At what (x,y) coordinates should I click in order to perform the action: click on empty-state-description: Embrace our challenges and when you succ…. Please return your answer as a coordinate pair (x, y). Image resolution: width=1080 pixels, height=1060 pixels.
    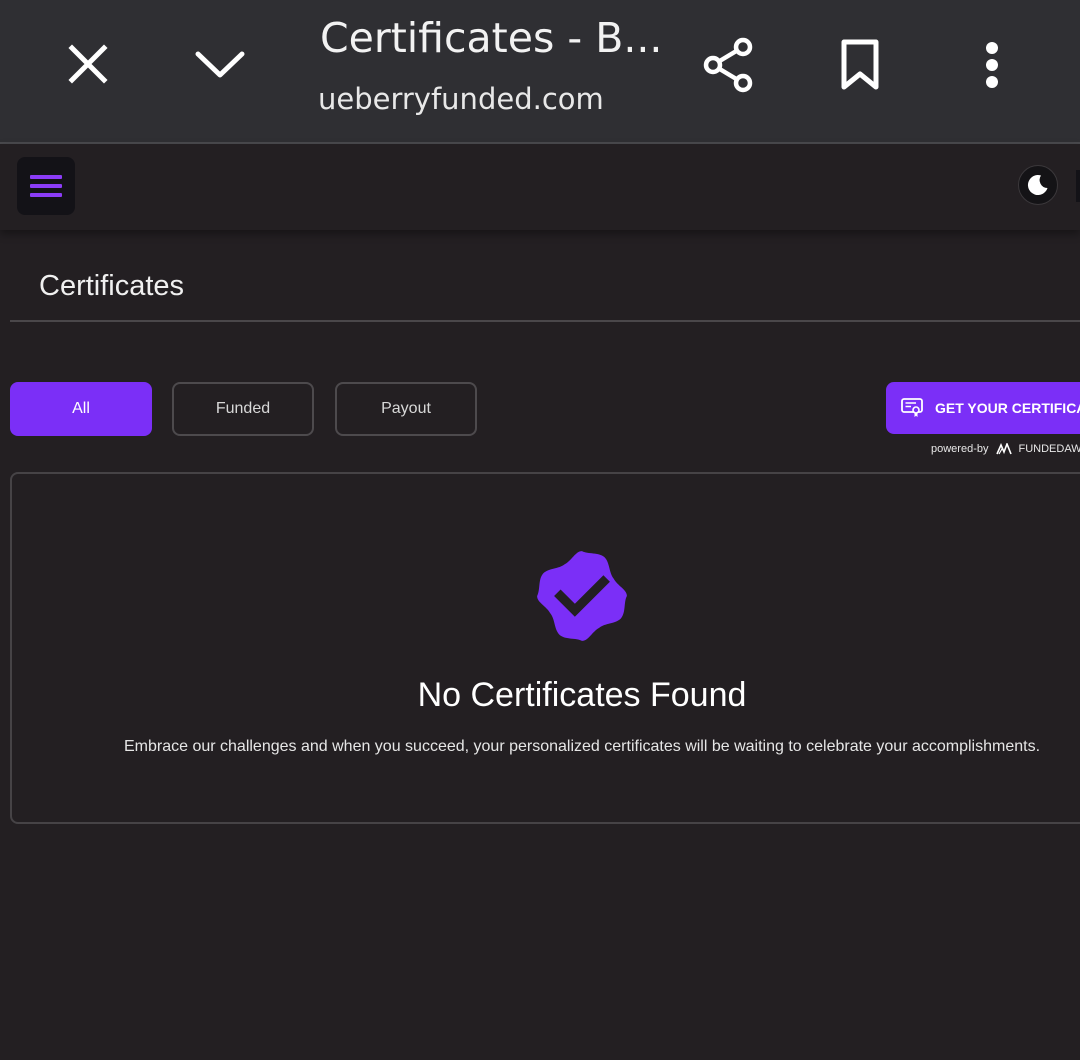
    Looking at the image, I should click on (582, 746).